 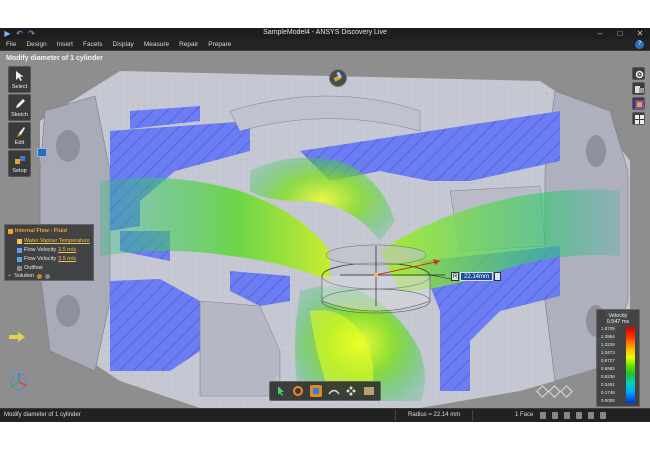 I want to click on menu-prepare: Prepare, so click(x=219, y=44).